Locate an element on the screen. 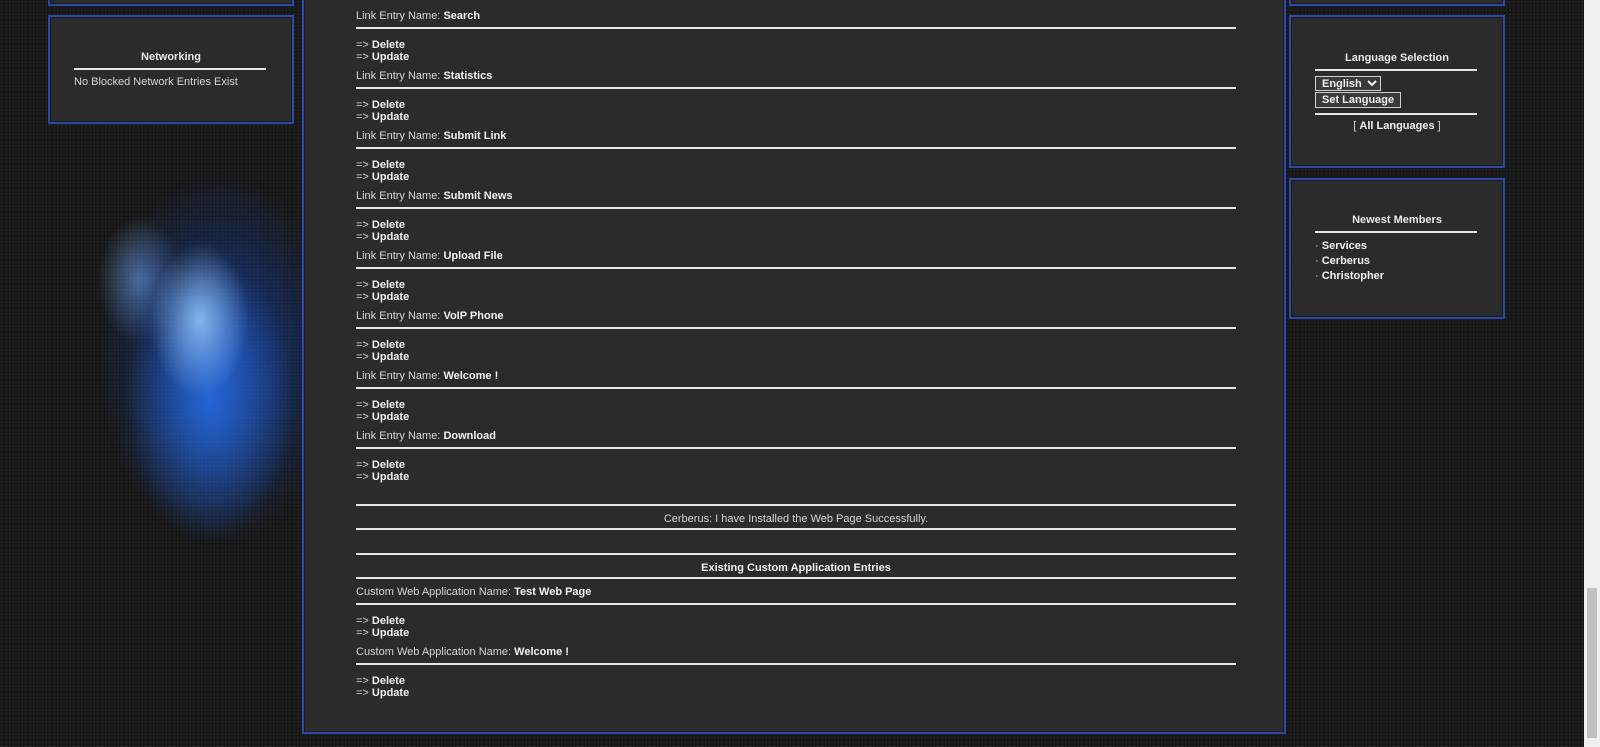 The image size is (1600, 747). link-entry-name: Download is located at coordinates (469, 436).